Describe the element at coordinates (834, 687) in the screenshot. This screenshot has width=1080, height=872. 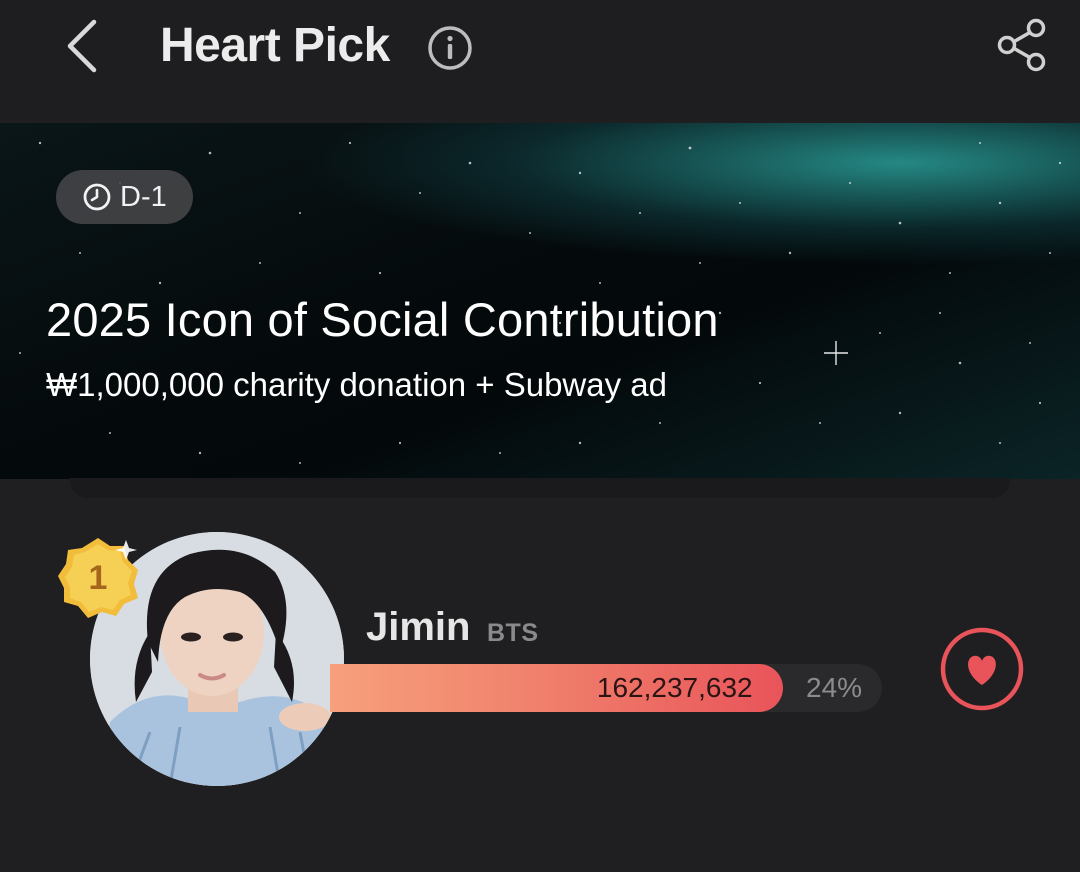
I see `vote-percent: 24%` at that location.